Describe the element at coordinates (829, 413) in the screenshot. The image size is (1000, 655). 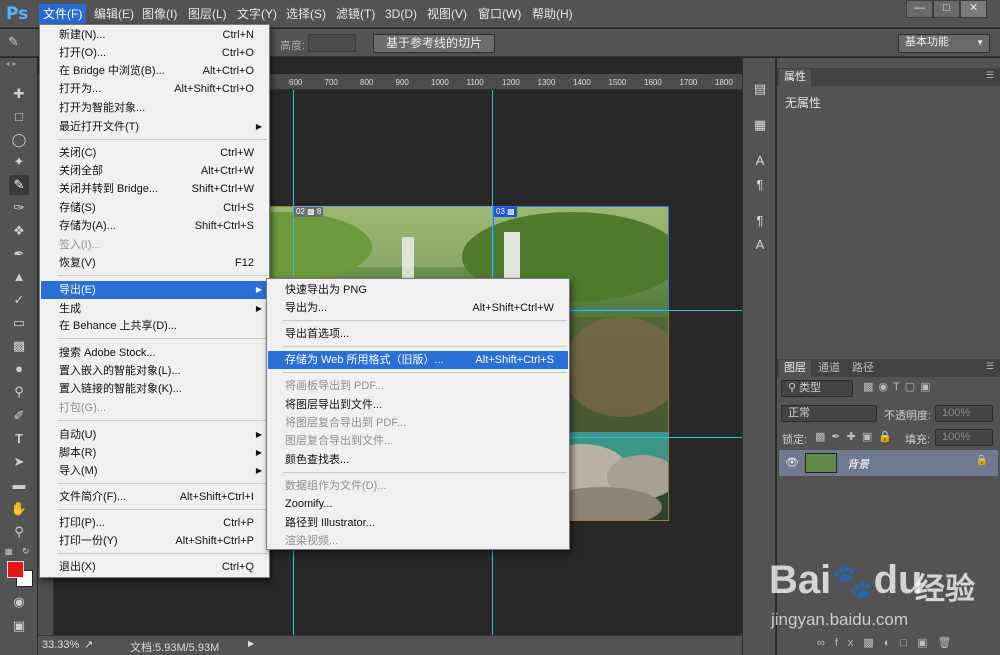
I see `blend-mode-select: 正常` at that location.